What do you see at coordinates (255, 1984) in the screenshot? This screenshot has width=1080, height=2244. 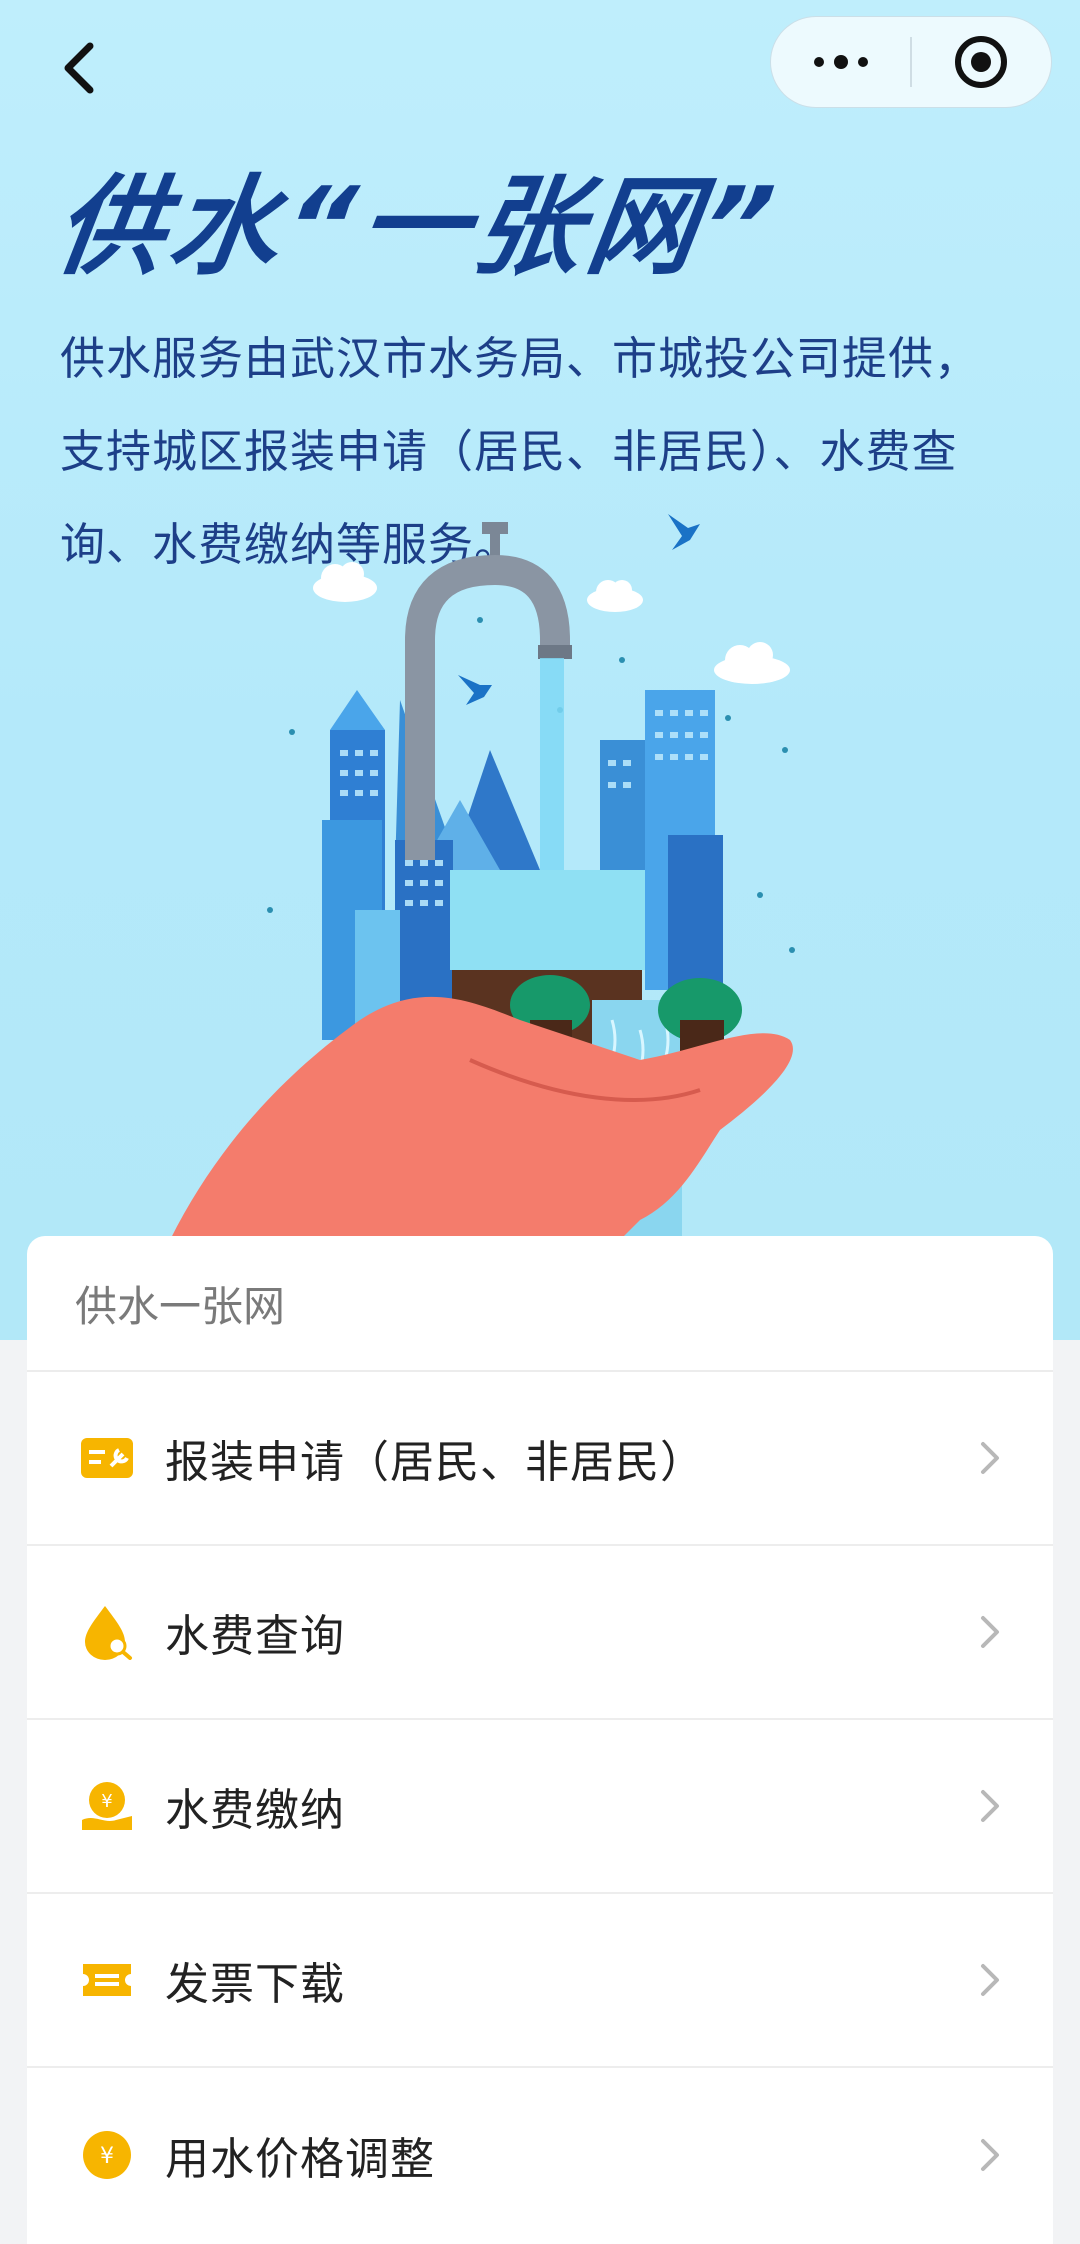 I see `menu-item-label: 发票下载` at bounding box center [255, 1984].